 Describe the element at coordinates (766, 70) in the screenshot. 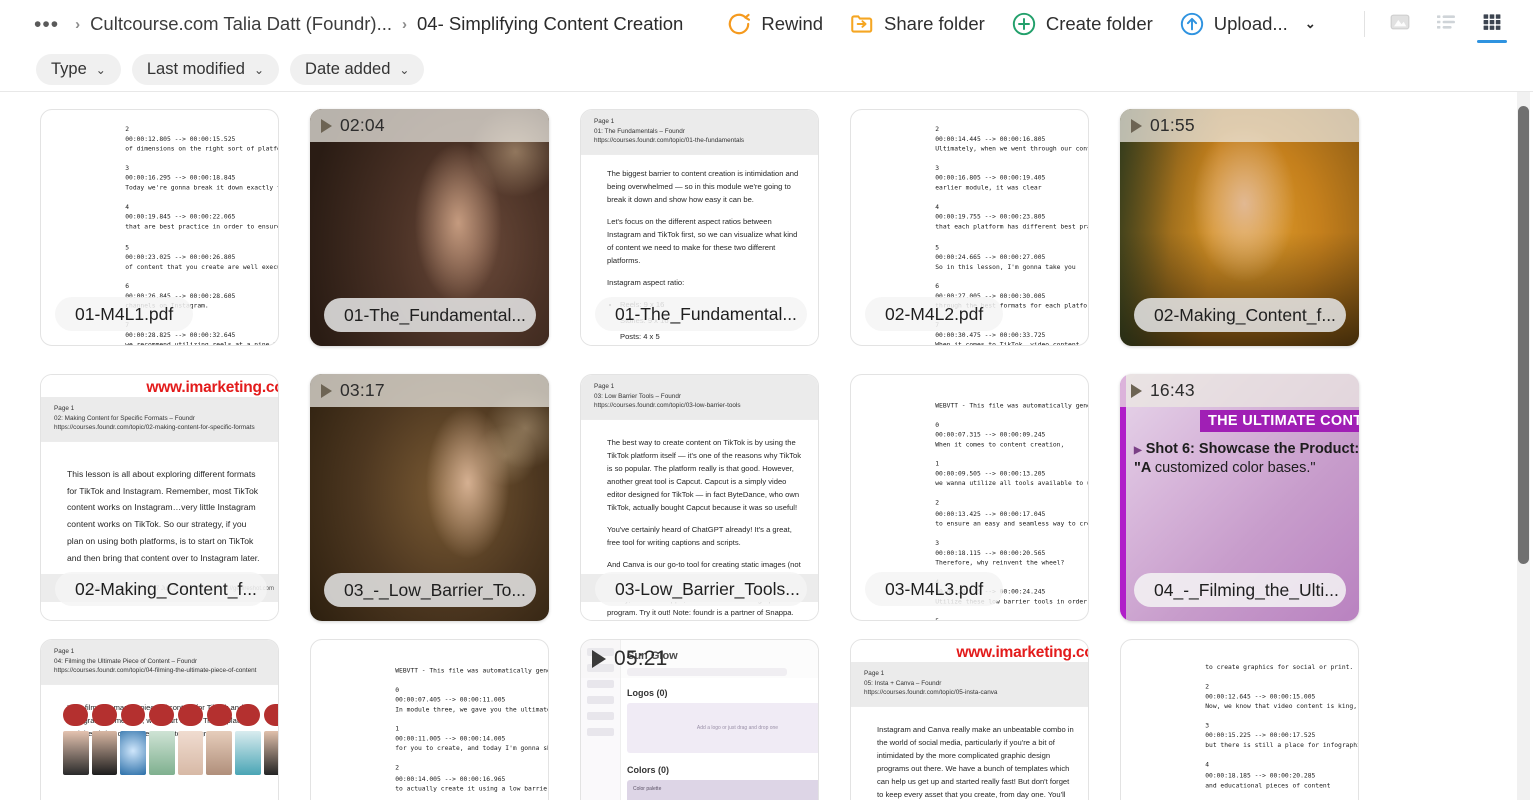

I see `filter-bar: Type ⌄ Last modified ⌄ Date added ⌄` at that location.